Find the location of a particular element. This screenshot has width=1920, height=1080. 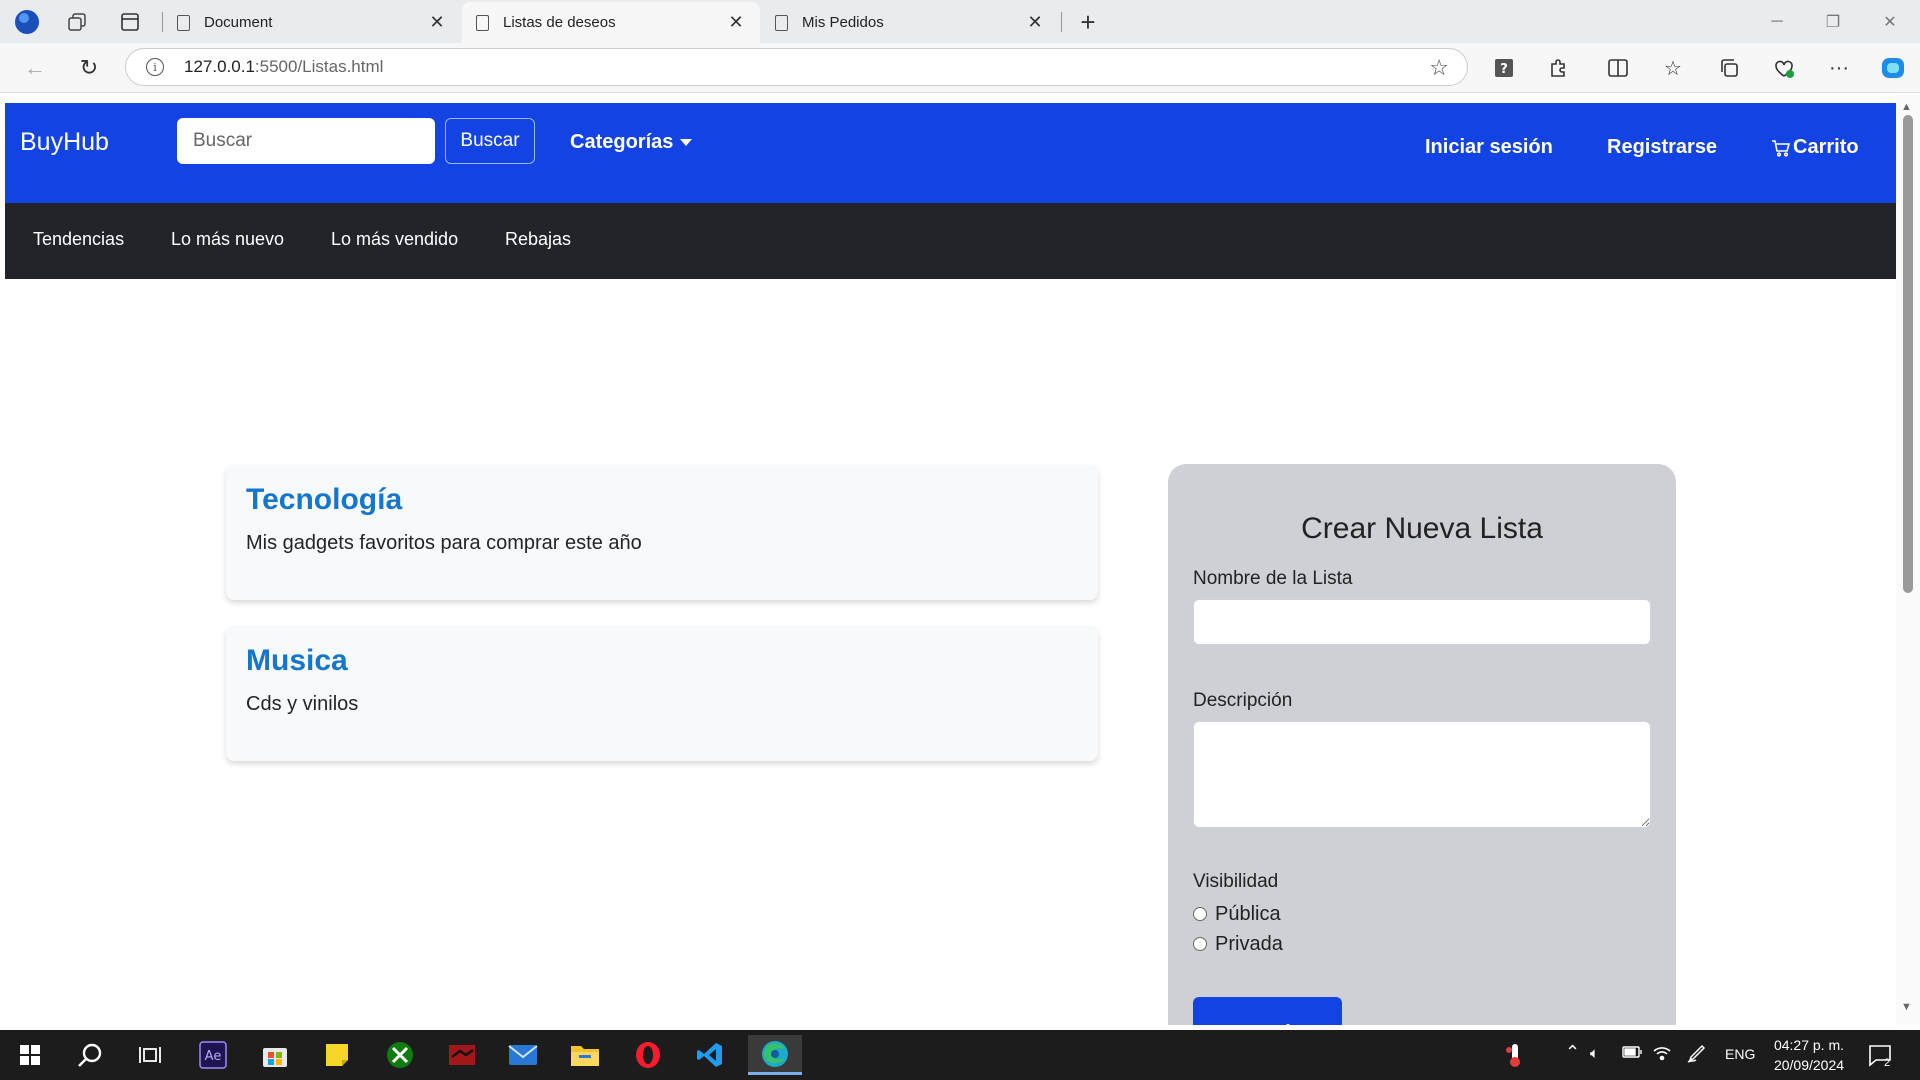

scroll-down-icon: ▼ is located at coordinates (1906, 1007).